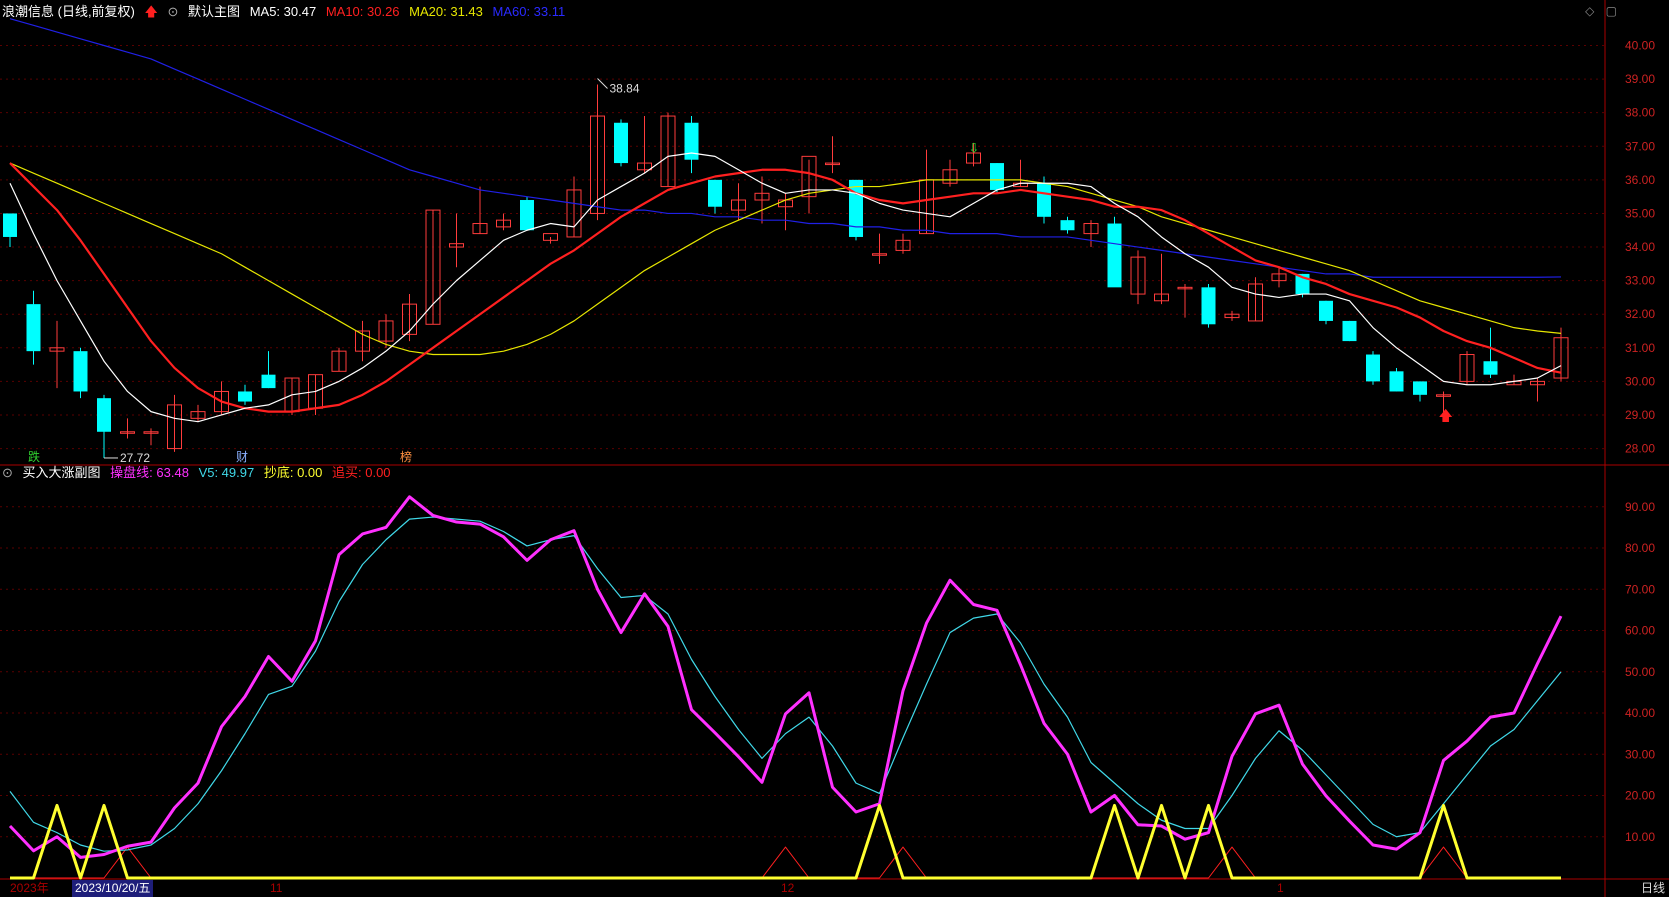  Describe the element at coordinates (1640, 796) in the screenshot. I see `sub-tick-label: 20.00` at that location.